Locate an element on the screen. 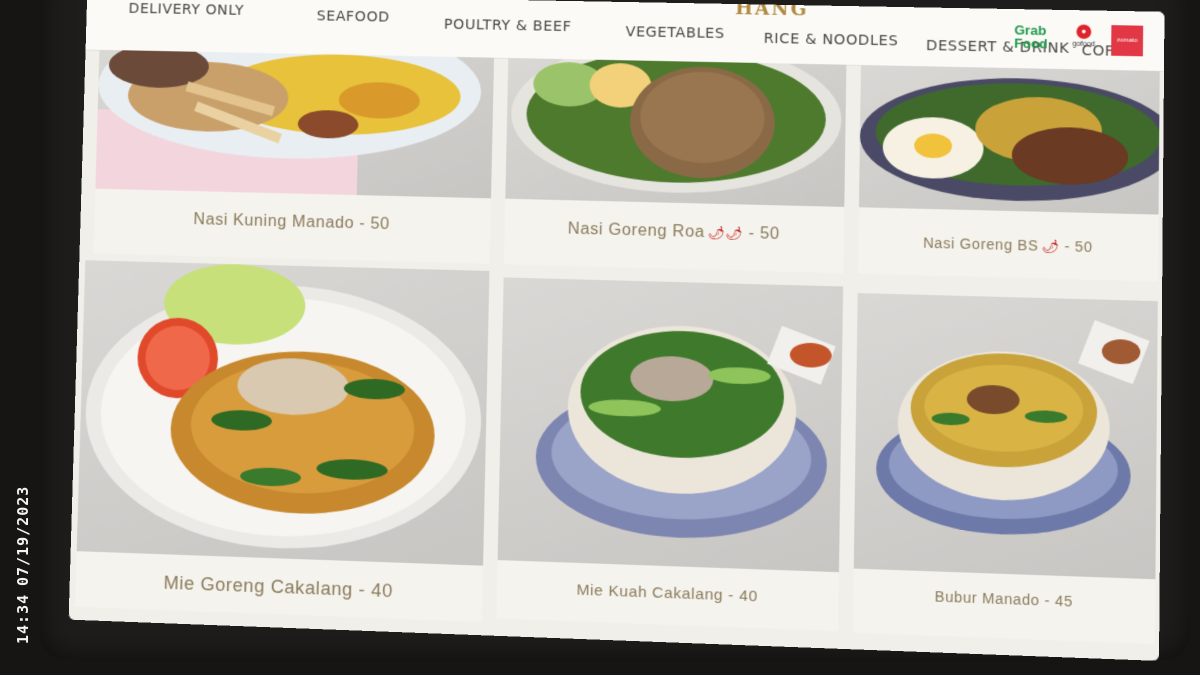 Image resolution: width=1200 pixels, height=675 pixels. grabfood-logo: Grab Food is located at coordinates (1031, 36).